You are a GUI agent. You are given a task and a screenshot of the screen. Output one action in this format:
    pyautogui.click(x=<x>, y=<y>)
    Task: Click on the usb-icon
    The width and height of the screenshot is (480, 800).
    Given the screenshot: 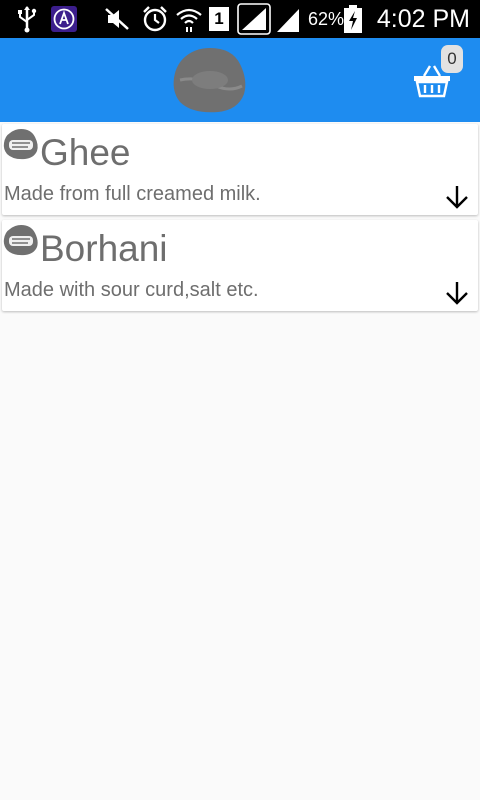 What is the action you would take?
    pyautogui.click(x=27, y=19)
    